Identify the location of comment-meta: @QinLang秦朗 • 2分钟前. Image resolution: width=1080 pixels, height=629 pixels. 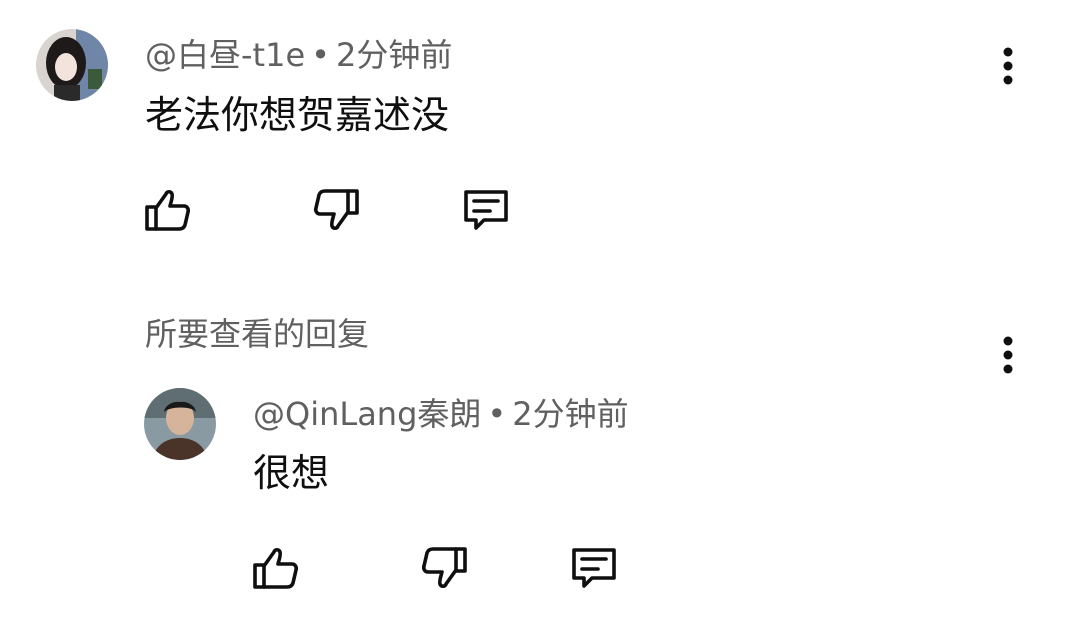
(441, 414).